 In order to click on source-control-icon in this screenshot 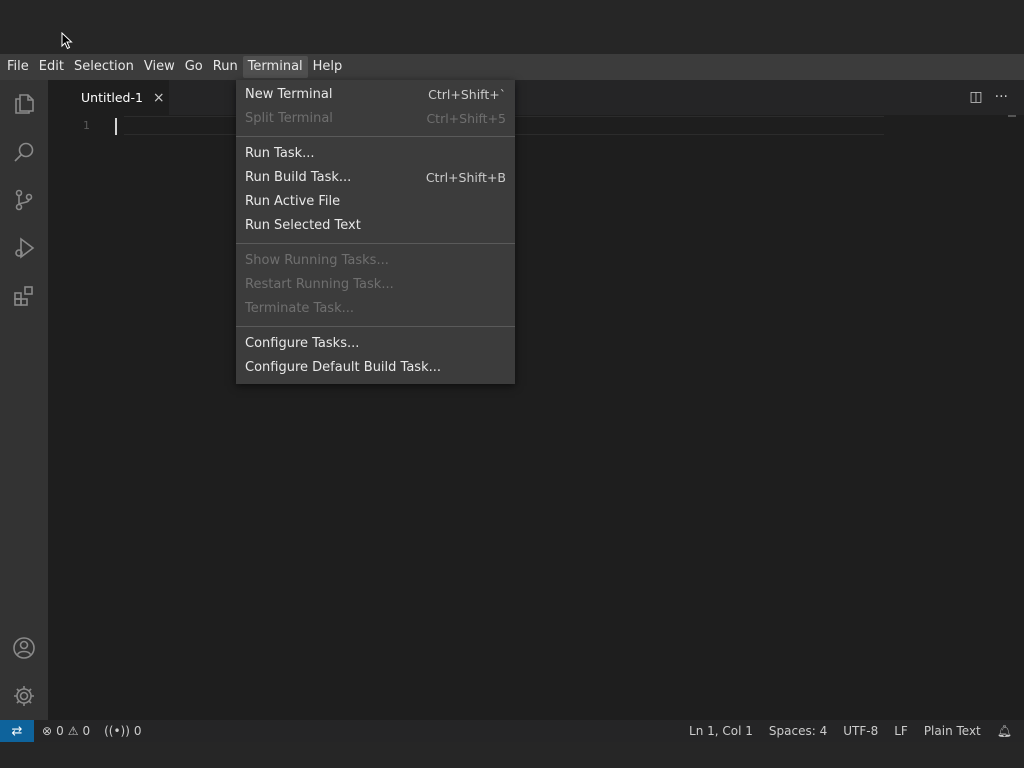, I will do `click(24, 200)`.